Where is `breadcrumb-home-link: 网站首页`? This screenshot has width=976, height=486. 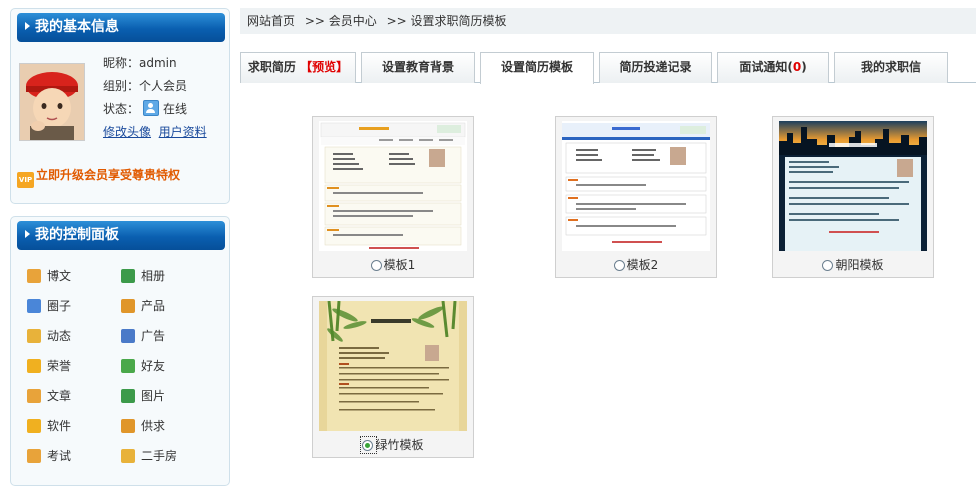
breadcrumb-home-link: 网站首页 is located at coordinates (271, 21).